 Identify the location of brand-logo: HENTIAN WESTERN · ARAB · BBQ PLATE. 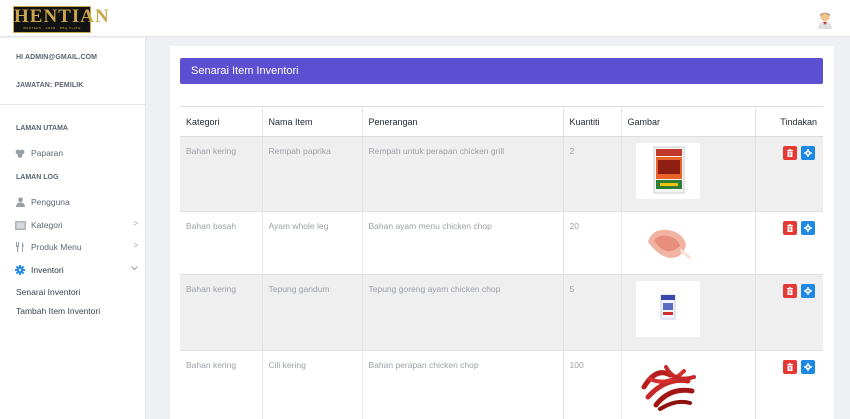
(61, 19).